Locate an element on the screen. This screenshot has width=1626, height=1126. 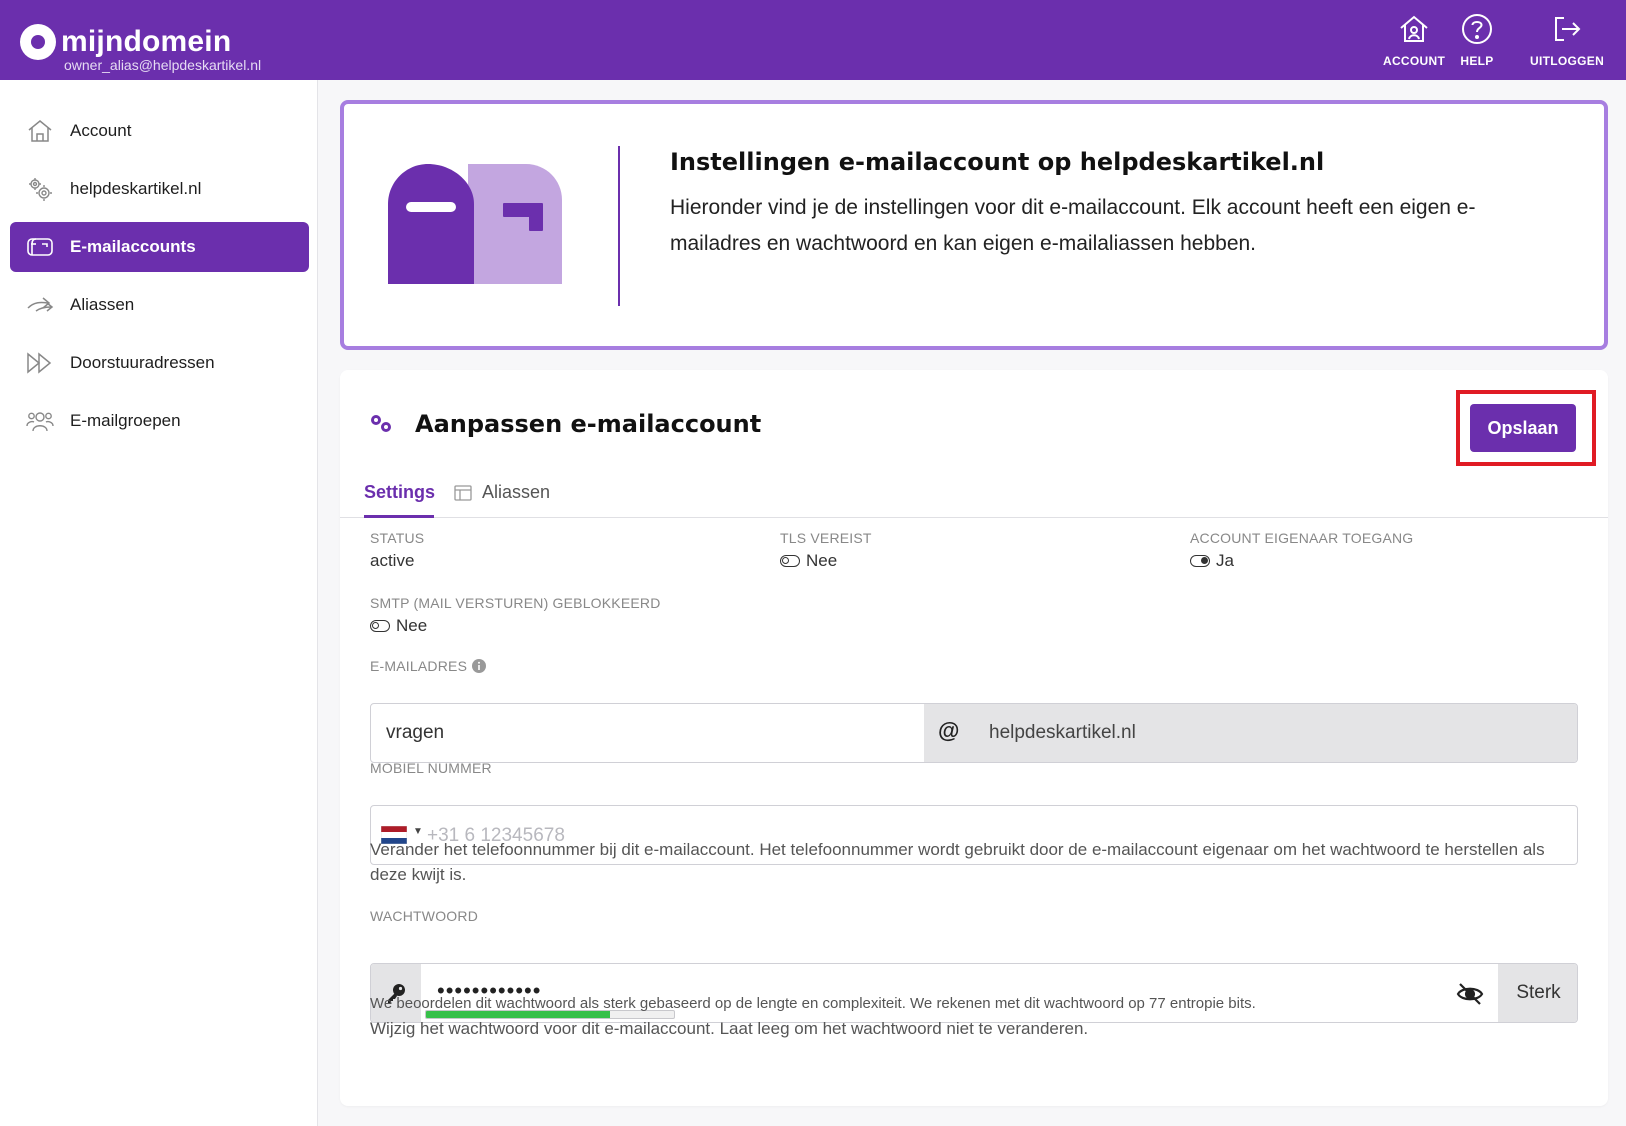
banner-divider is located at coordinates (619, 226).